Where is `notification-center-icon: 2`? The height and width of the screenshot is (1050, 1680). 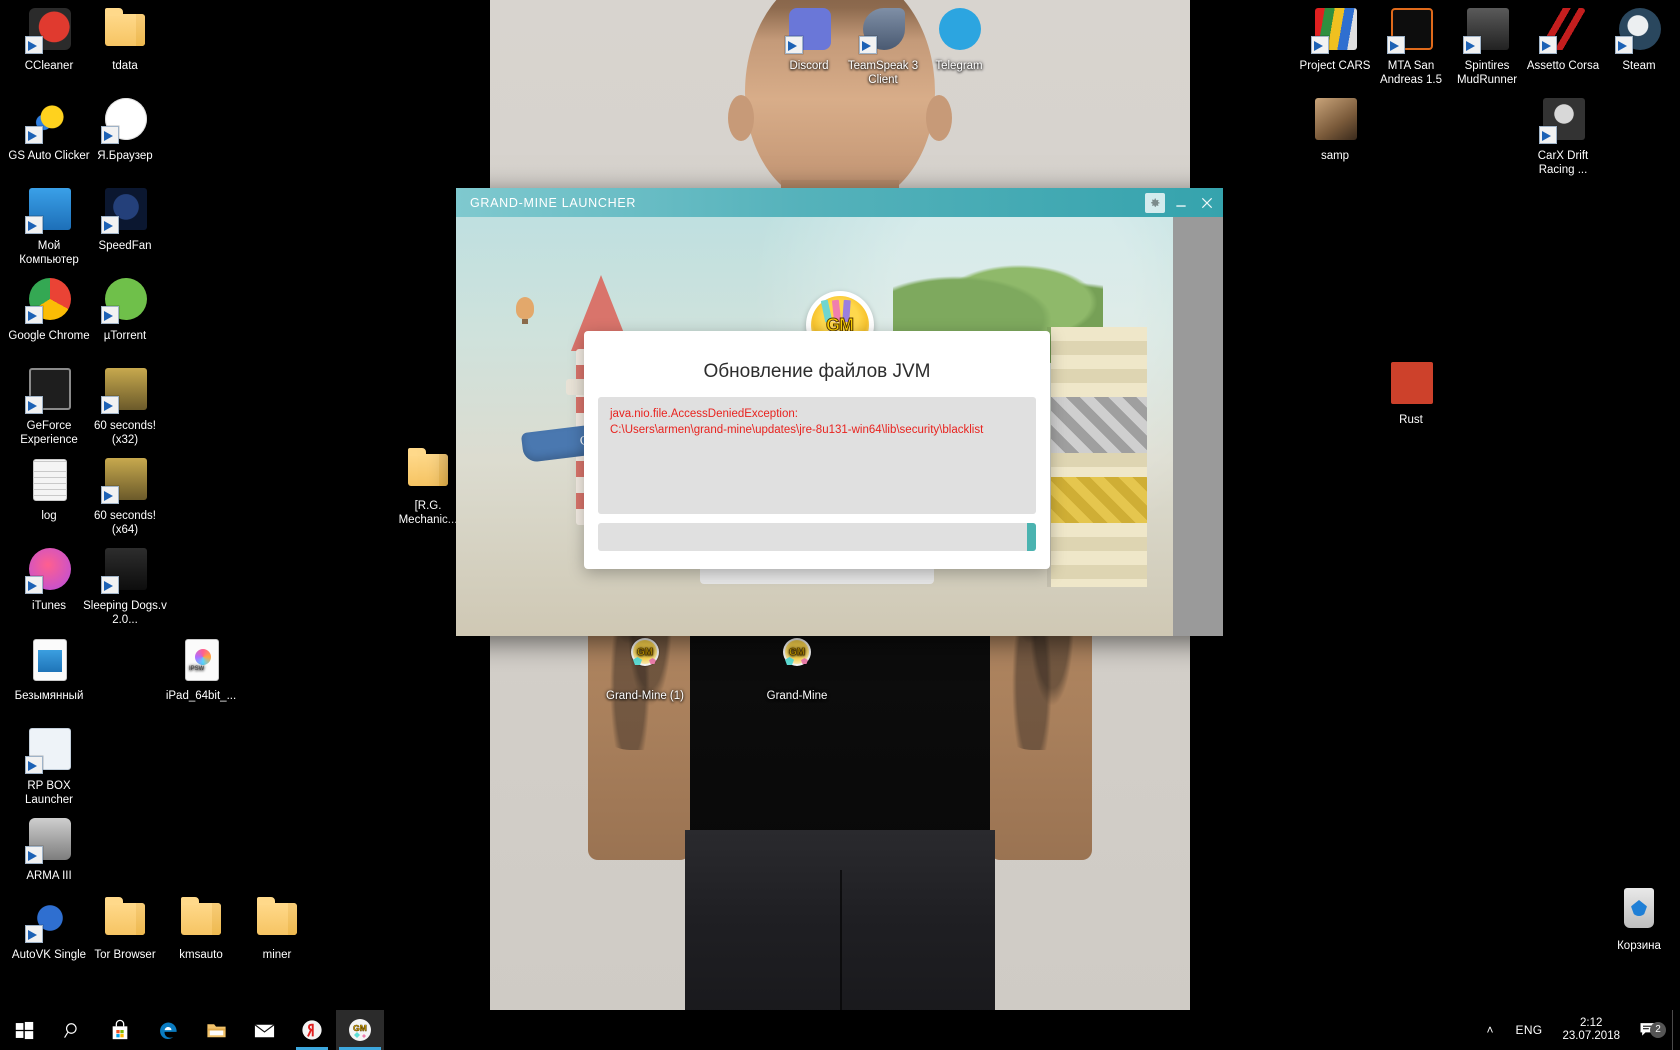 notification-center-icon: 2 is located at coordinates (1651, 1030).